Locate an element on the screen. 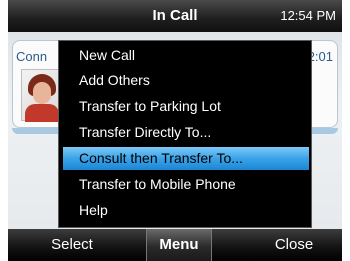 The height and width of the screenshot is (261, 350). menu-item-new-call: New Call is located at coordinates (186, 55).